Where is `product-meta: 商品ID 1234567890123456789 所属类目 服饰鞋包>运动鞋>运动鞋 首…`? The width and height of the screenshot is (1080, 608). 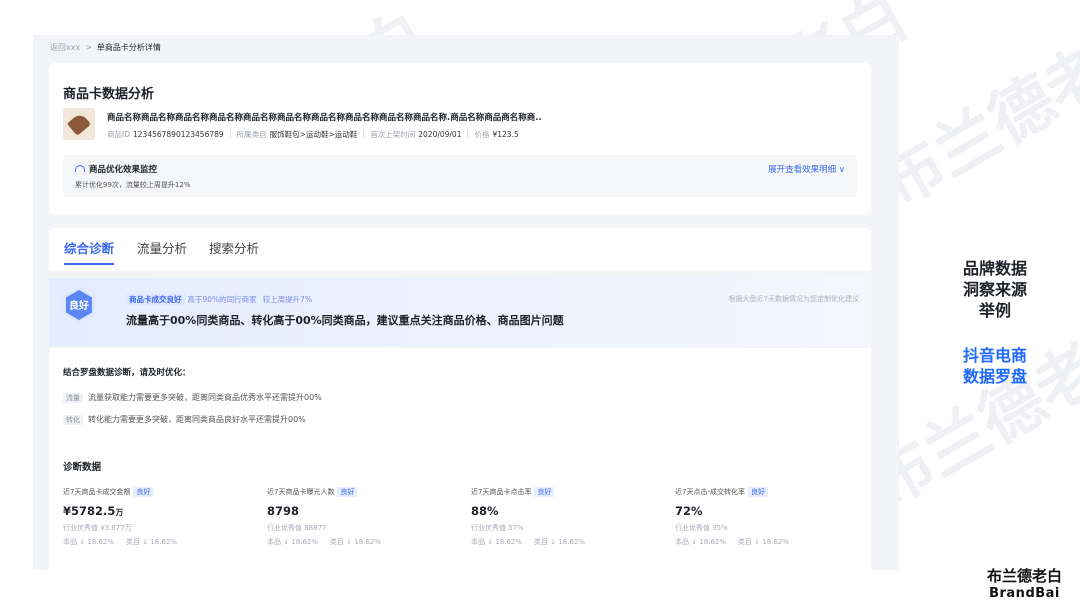 product-meta: 商品ID 1234567890123456789 所属类目 服饰鞋包>运动鞋>运动鞋 首… is located at coordinates (313, 134).